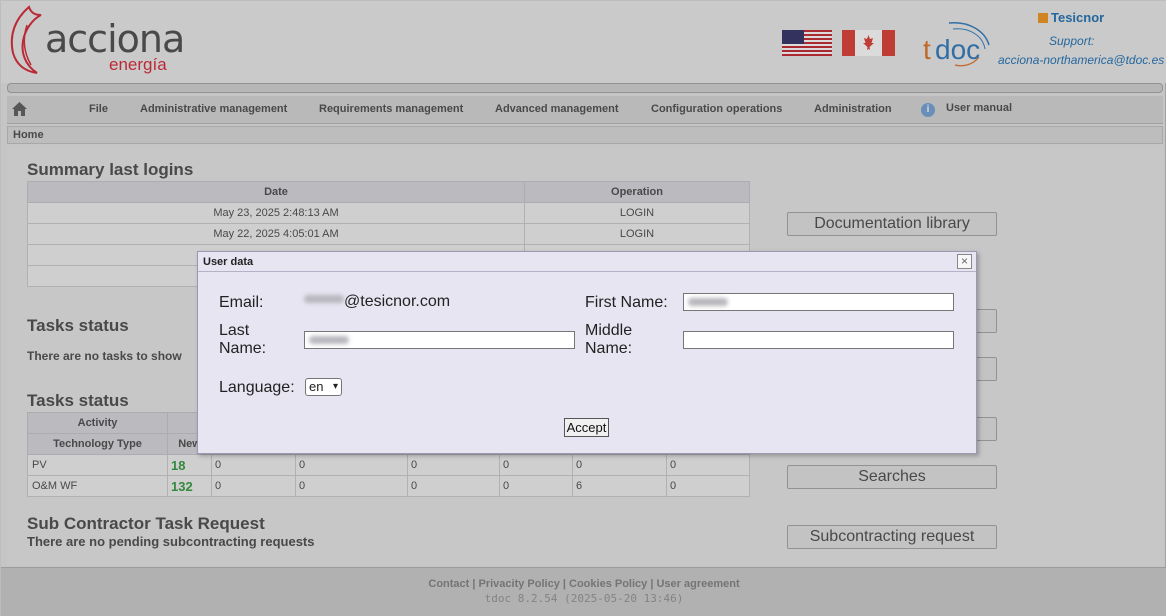 The height and width of the screenshot is (616, 1166). Describe the element at coordinates (964, 261) in the screenshot. I see `close-icon: ×` at that location.